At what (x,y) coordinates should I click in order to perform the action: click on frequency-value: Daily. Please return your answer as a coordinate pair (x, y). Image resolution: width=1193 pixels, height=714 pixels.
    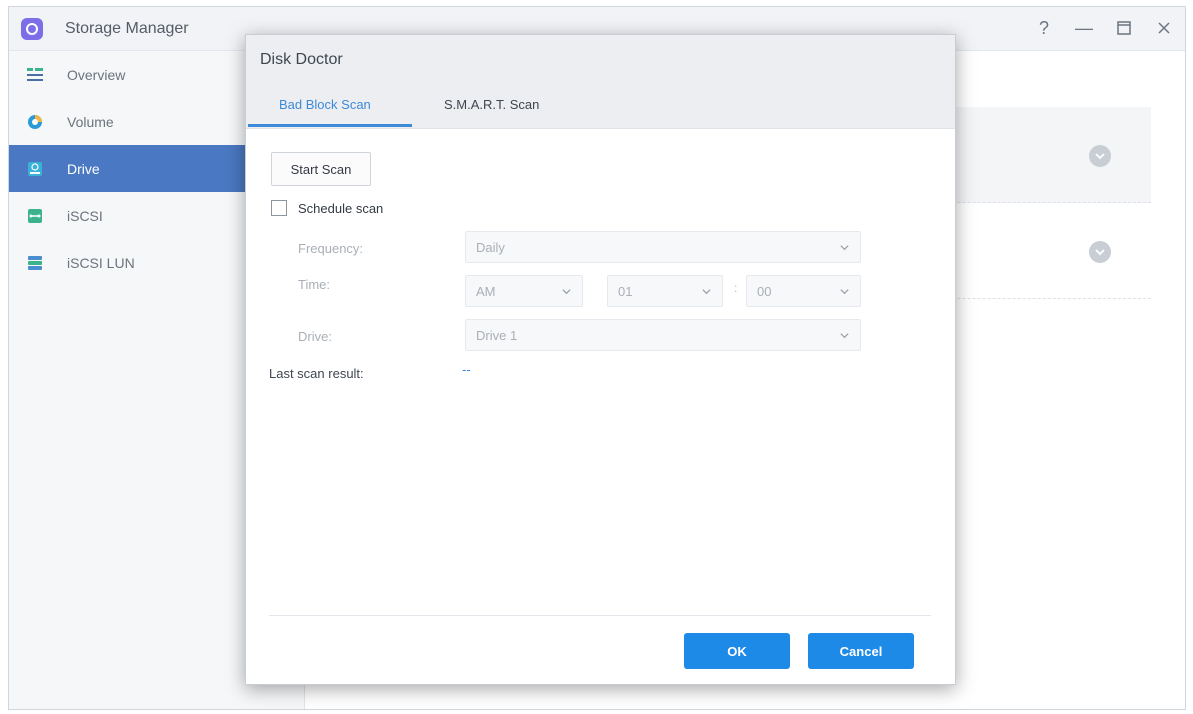
    Looking at the image, I should click on (490, 247).